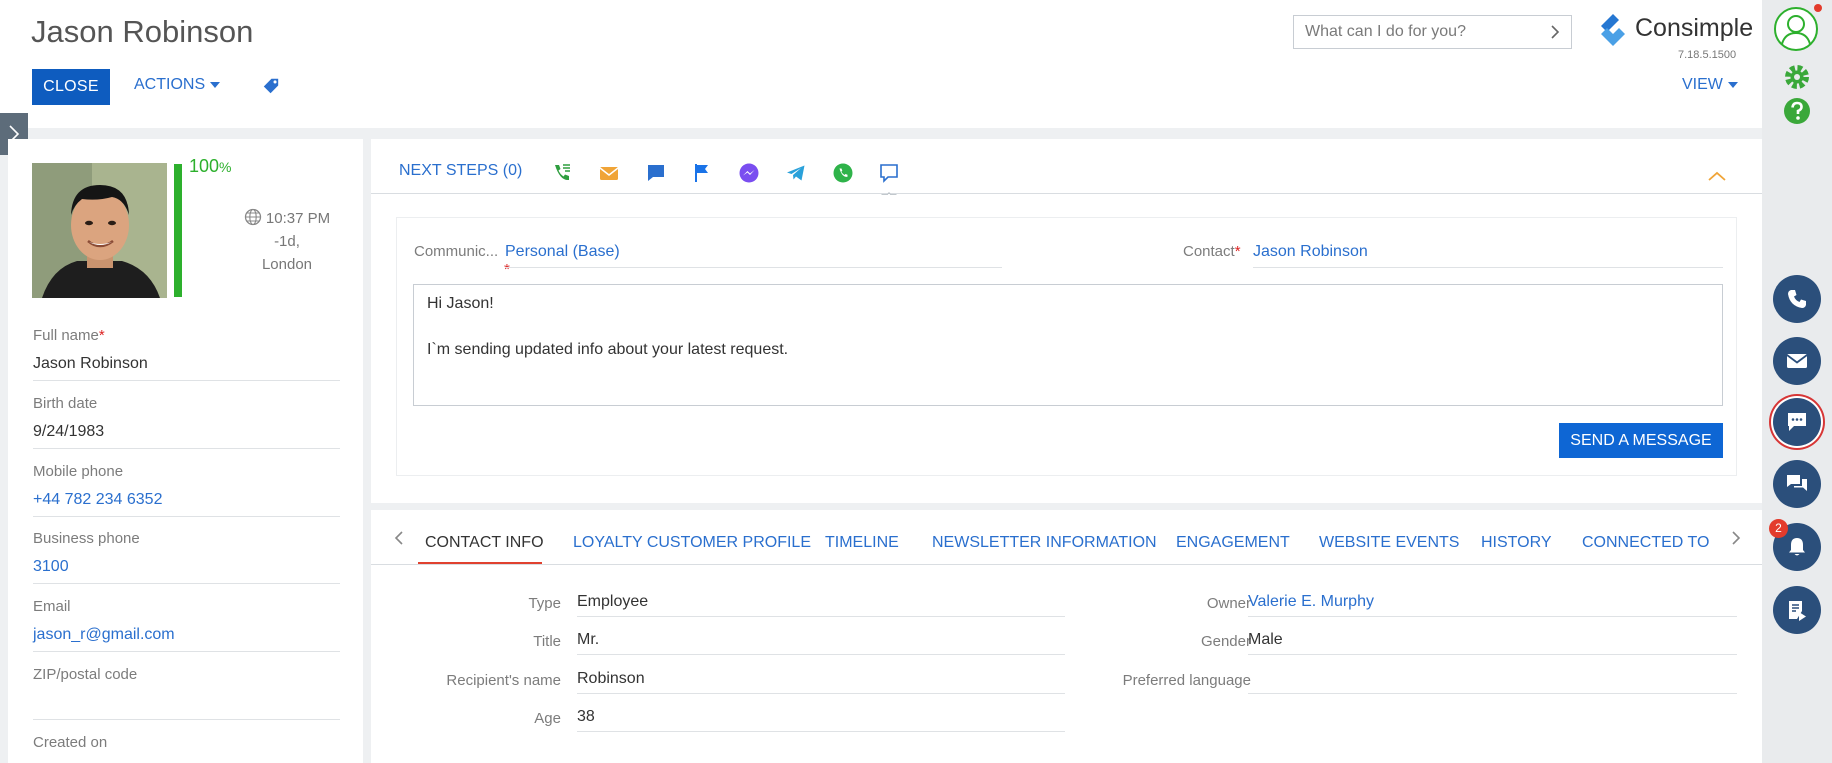 The height and width of the screenshot is (763, 1832). What do you see at coordinates (547, 641) in the screenshot?
I see `field-label: Title` at bounding box center [547, 641].